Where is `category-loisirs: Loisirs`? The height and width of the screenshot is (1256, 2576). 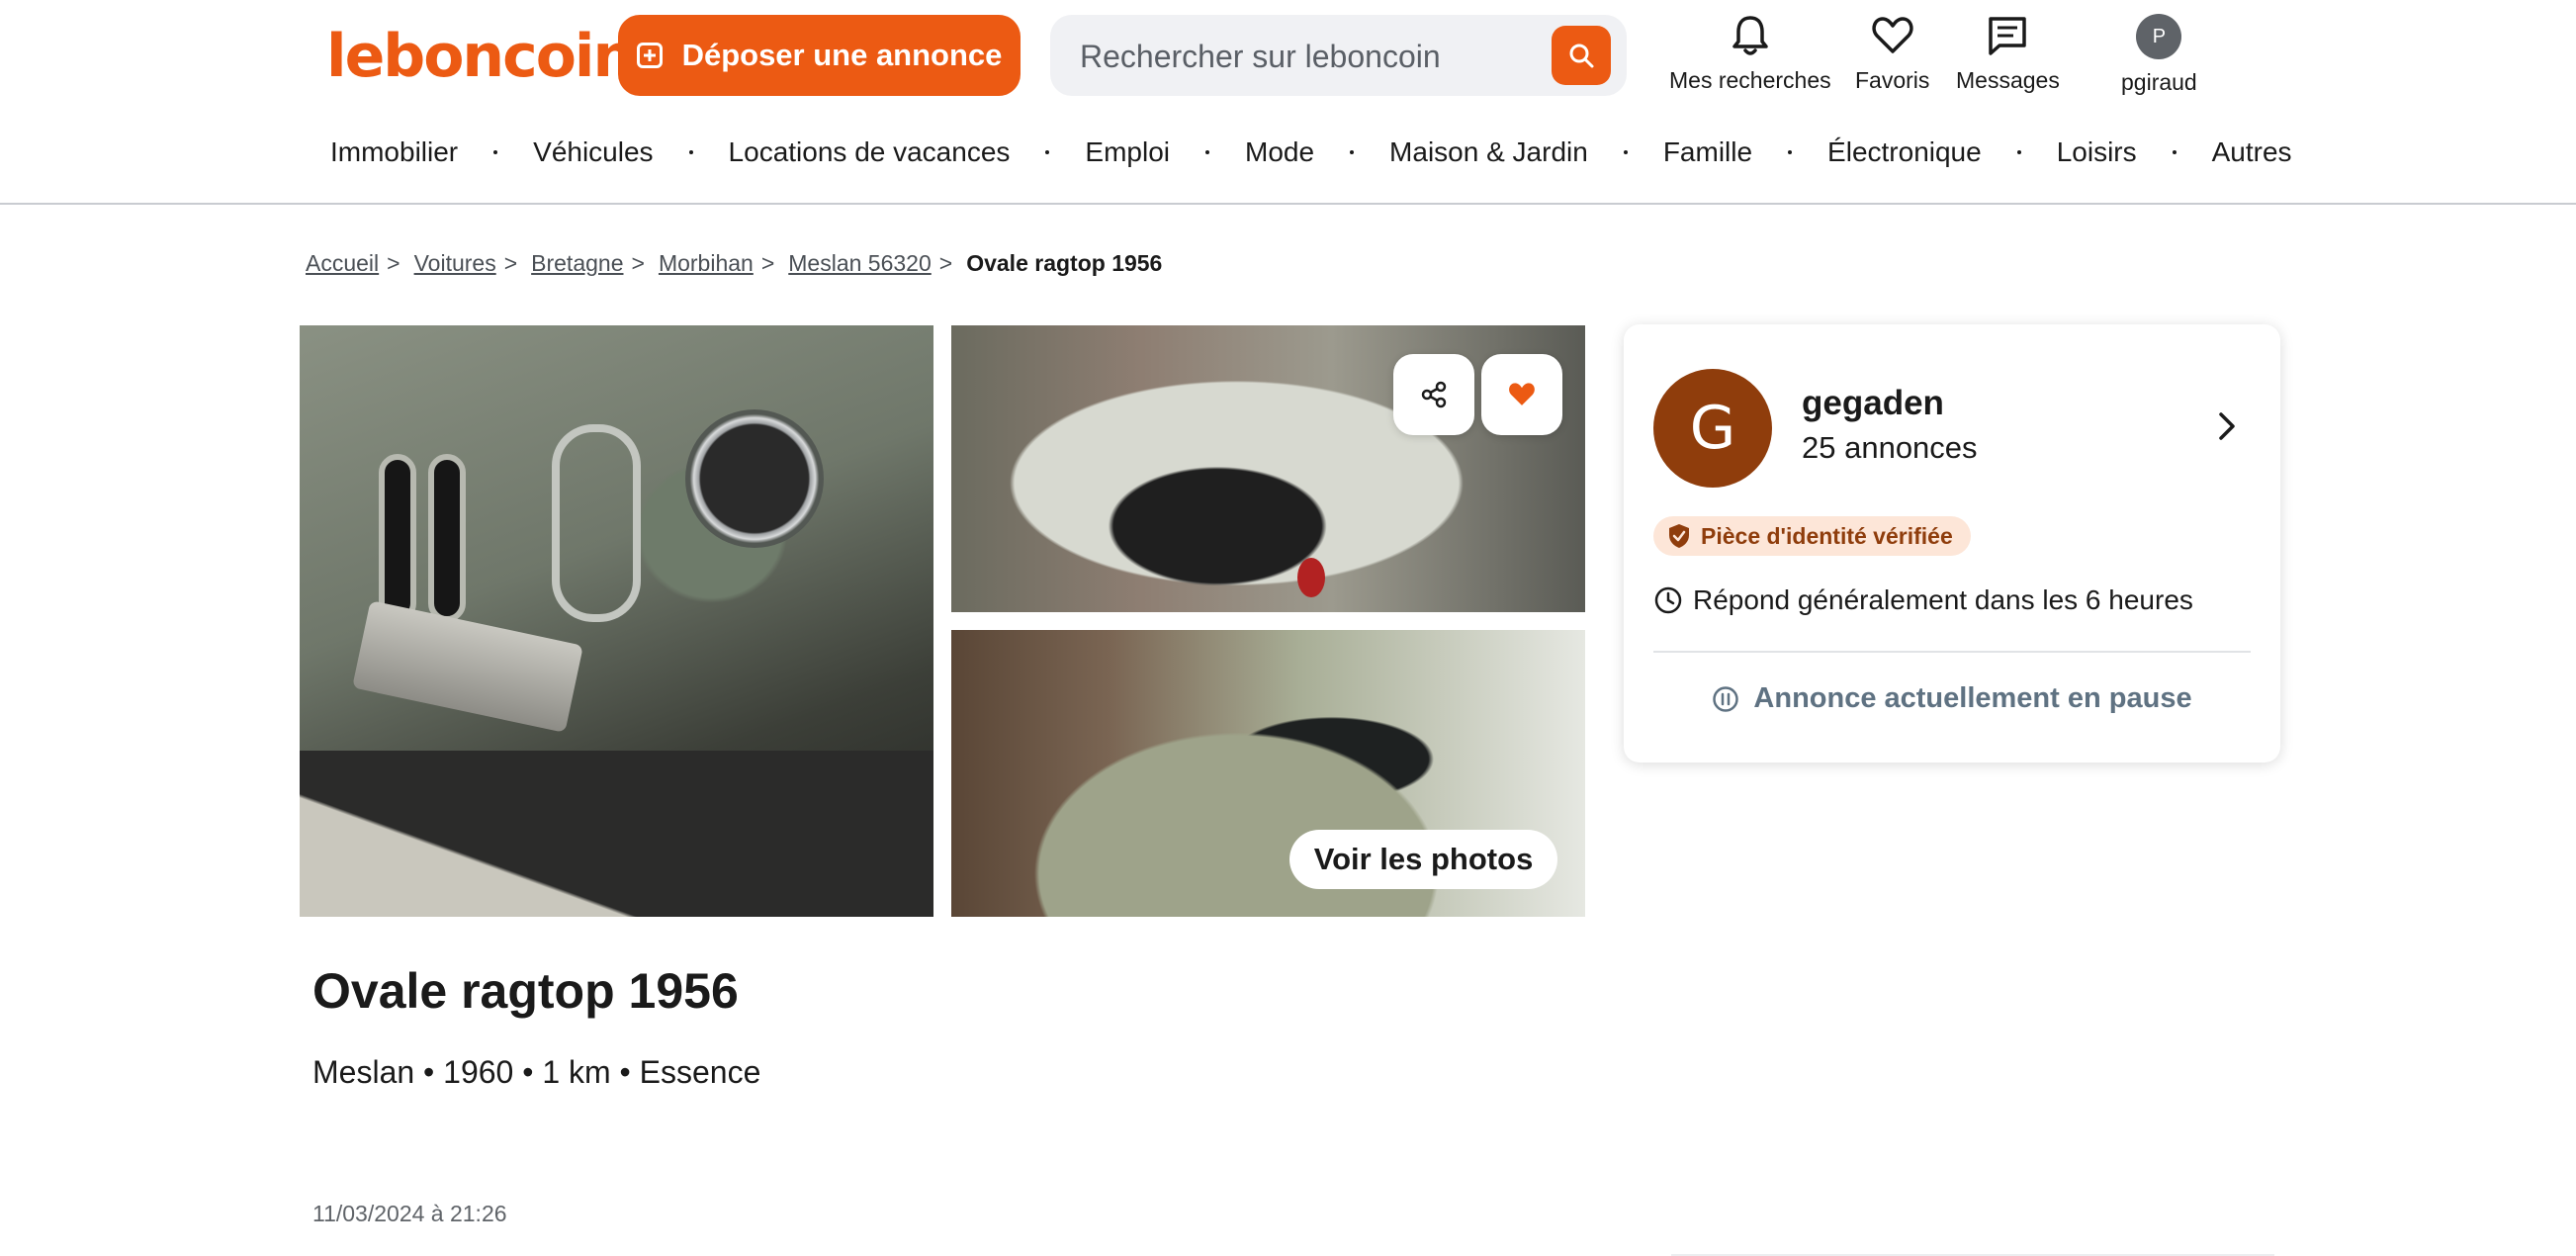 category-loisirs: Loisirs is located at coordinates (2097, 152).